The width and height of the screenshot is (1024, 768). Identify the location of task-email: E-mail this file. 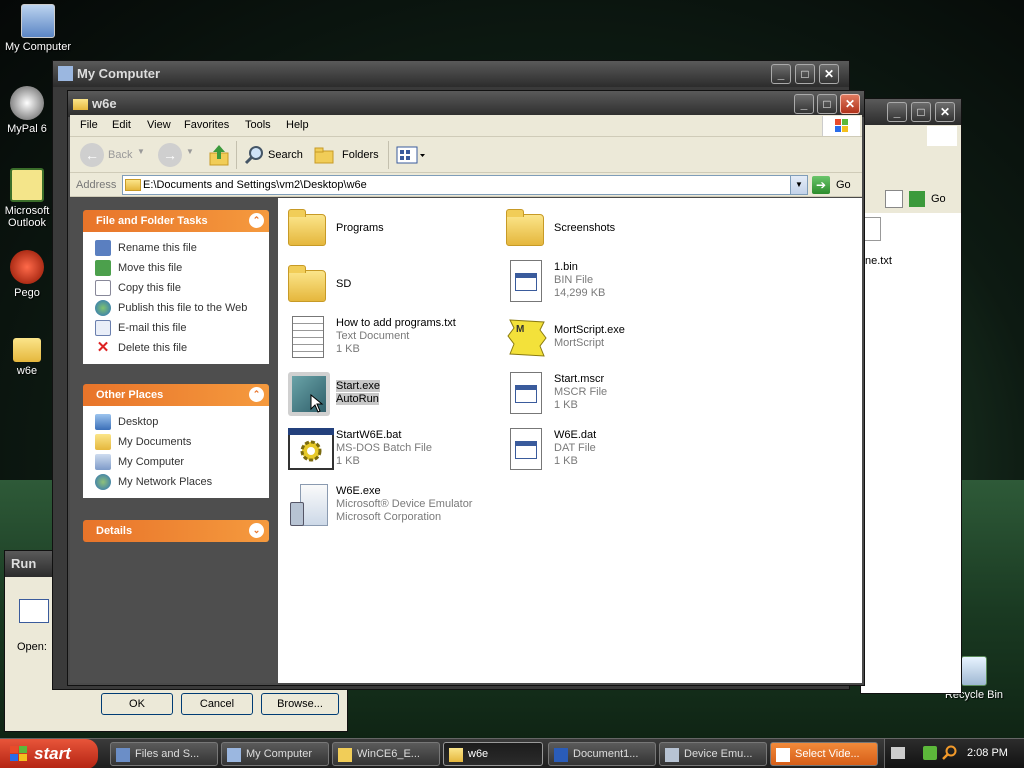
(182, 328).